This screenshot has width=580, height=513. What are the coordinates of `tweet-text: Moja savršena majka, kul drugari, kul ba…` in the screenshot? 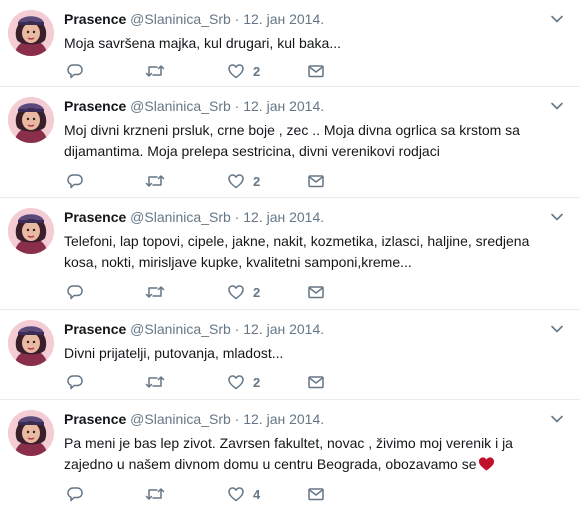 It's located at (203, 43).